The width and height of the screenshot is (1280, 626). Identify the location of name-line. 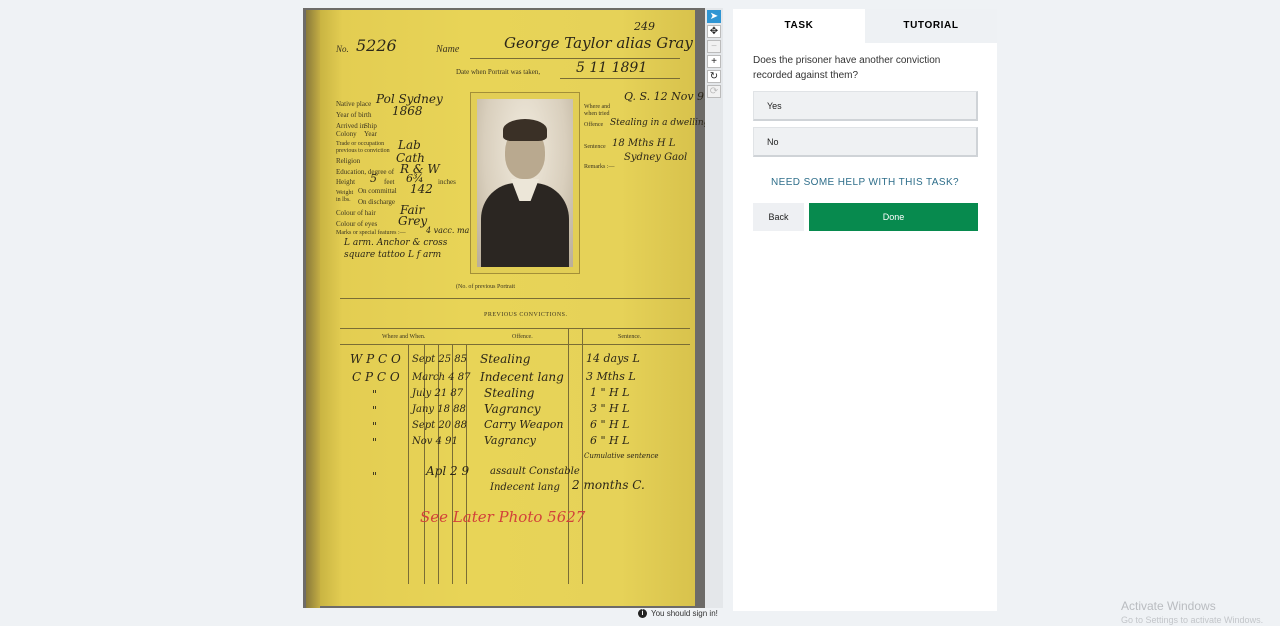
(575, 58).